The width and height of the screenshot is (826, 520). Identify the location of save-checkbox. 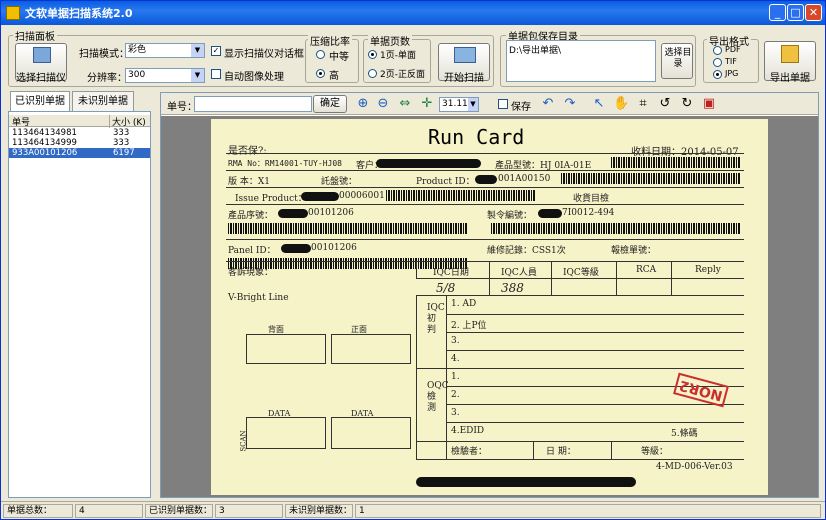
(503, 104).